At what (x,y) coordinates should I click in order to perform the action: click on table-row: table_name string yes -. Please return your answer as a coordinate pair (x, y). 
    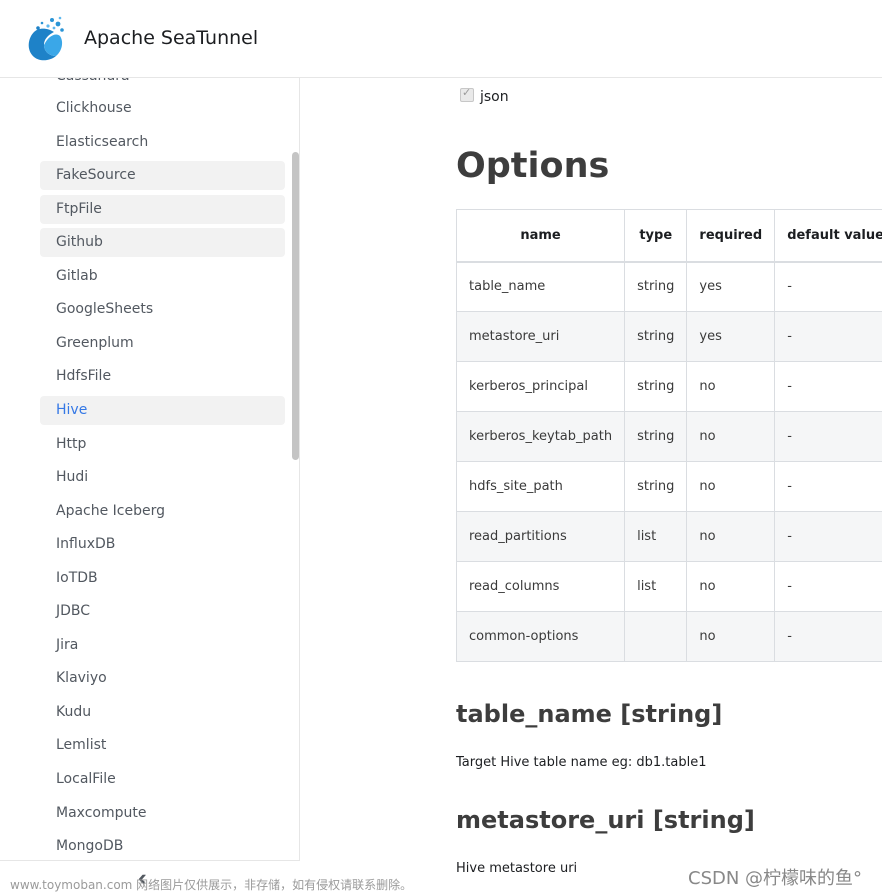
    Looking at the image, I should click on (668, 286).